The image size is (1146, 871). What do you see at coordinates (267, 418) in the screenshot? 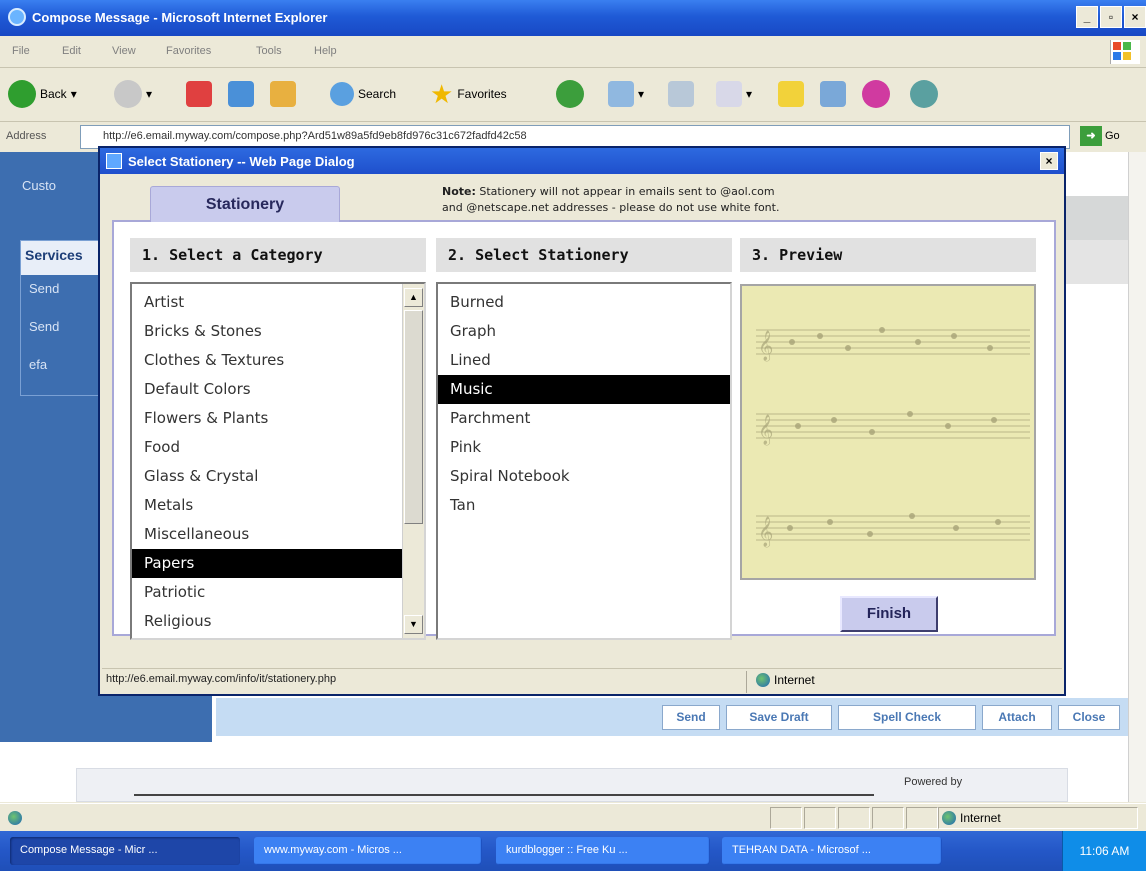
I see `category-item: Flowers & Plants` at bounding box center [267, 418].